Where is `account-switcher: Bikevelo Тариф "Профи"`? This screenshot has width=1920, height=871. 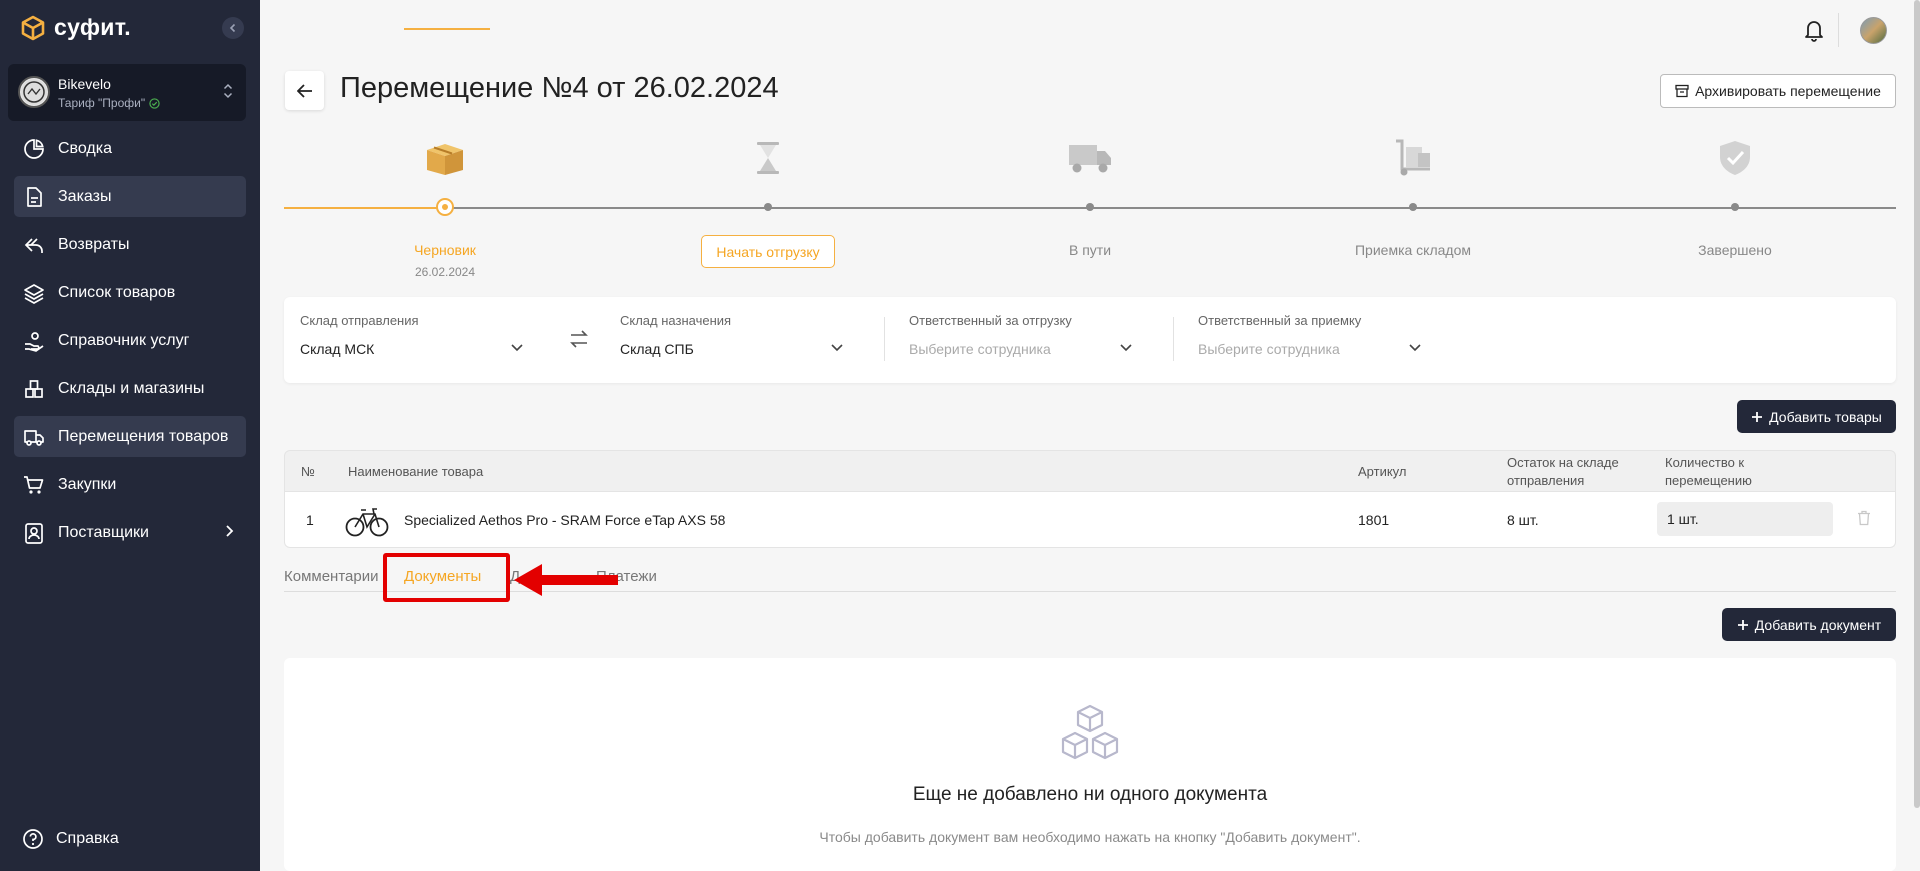 account-switcher: Bikevelo Тариф "Профи" is located at coordinates (127, 92).